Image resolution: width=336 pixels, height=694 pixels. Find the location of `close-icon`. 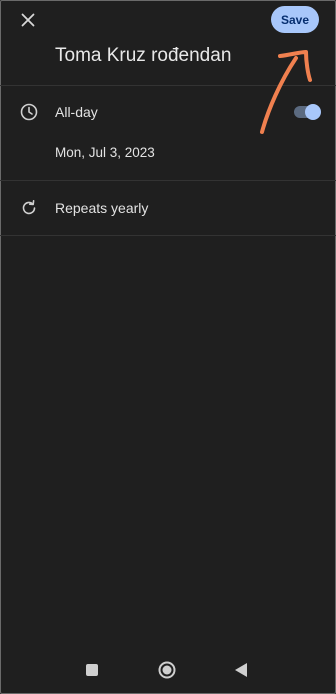

close-icon is located at coordinates (28, 20).